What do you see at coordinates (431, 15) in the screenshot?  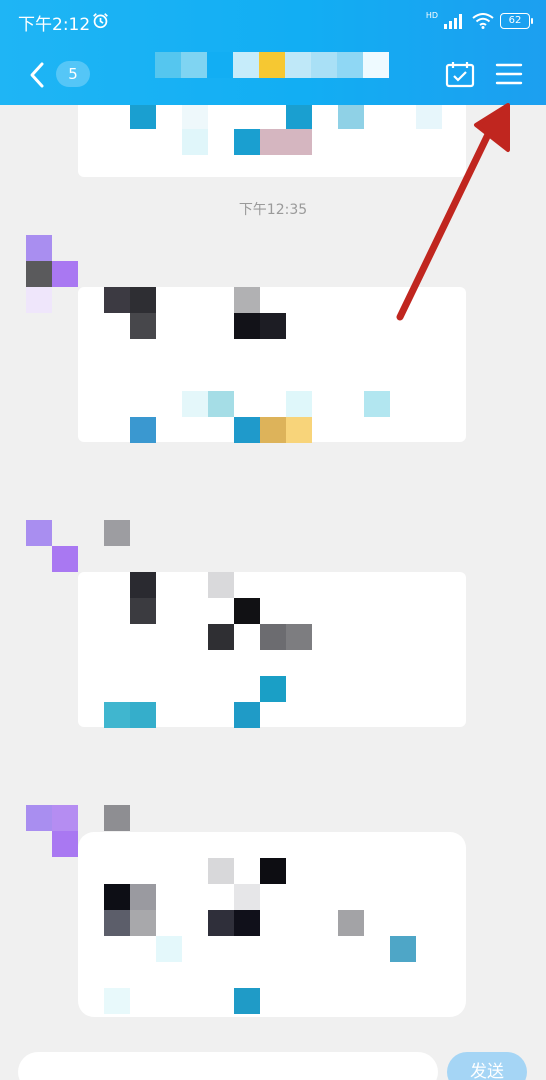 I see `network-type: HD` at bounding box center [431, 15].